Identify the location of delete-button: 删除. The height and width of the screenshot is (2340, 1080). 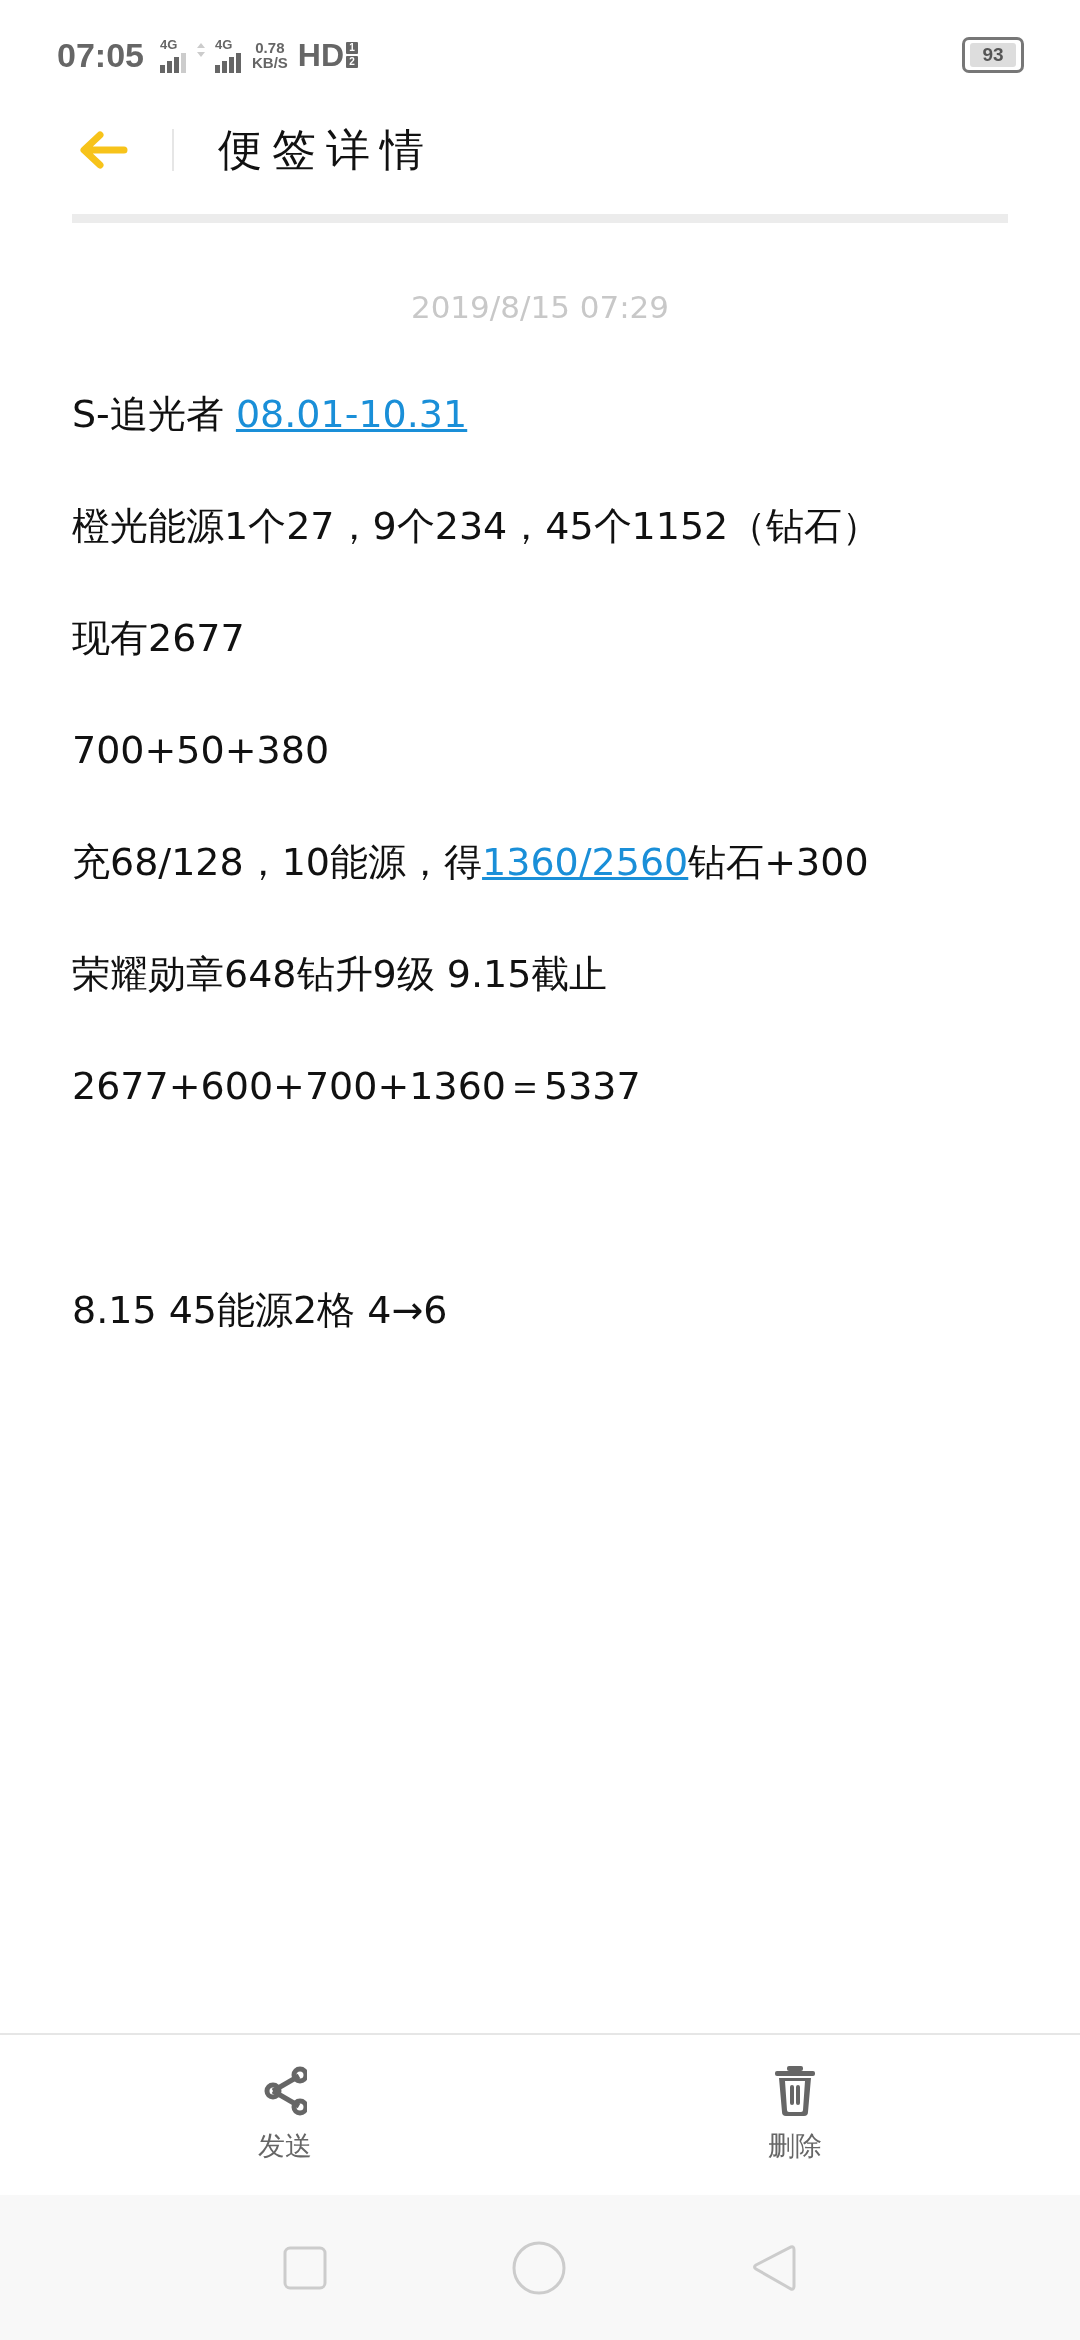
(795, 2115).